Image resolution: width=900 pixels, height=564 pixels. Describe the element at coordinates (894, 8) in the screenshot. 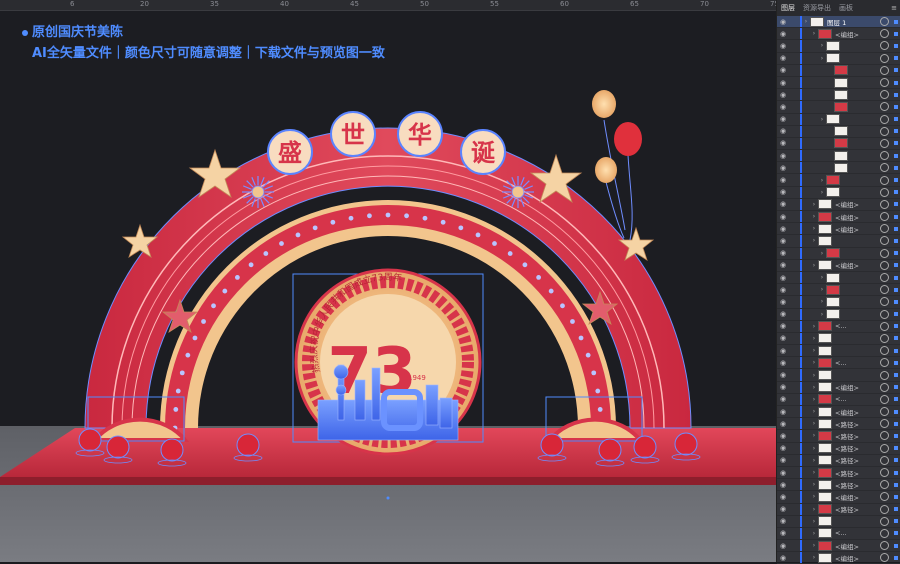

I see `panel-menu-icon: ≡` at that location.